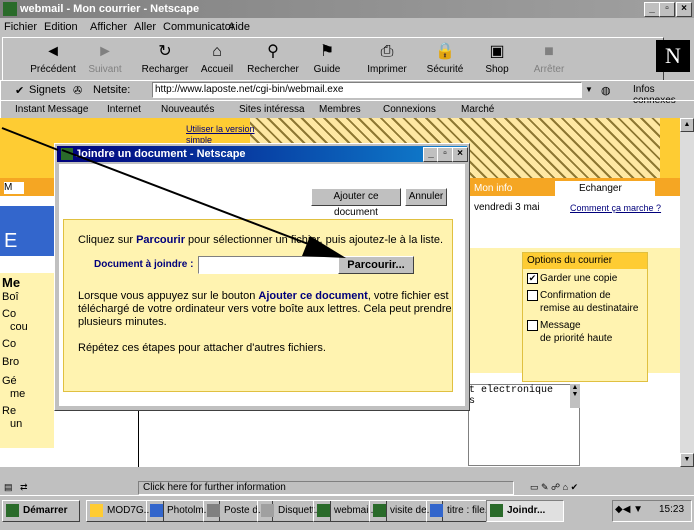 The image size is (694, 530). What do you see at coordinates (41, 511) in the screenshot?
I see `start-button: Démarrer` at bounding box center [41, 511].